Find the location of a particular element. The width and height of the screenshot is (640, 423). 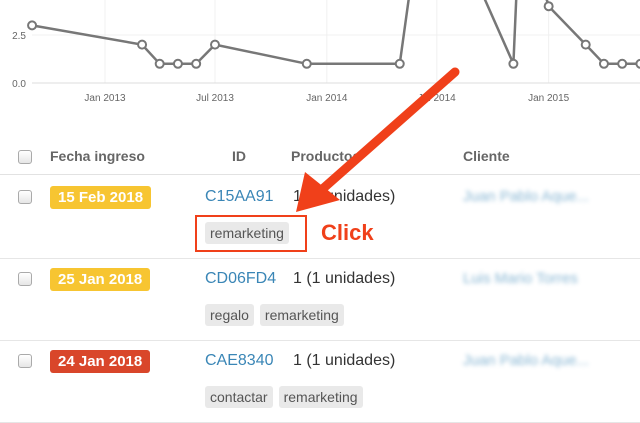

x-tick-label: Jul 2013 is located at coordinates (215, 98).